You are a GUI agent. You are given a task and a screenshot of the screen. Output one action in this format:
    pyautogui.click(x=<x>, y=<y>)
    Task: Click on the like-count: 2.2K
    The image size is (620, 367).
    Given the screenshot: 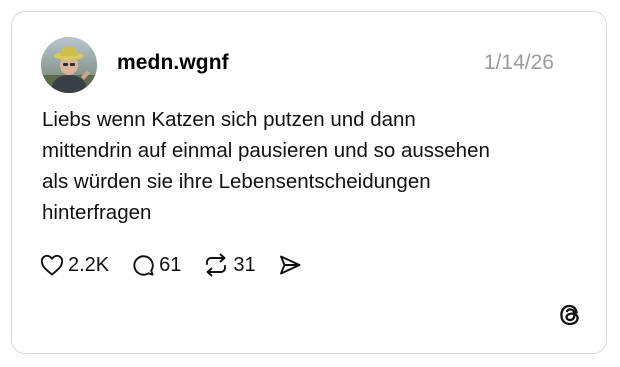 What is the action you would take?
    pyautogui.click(x=89, y=265)
    